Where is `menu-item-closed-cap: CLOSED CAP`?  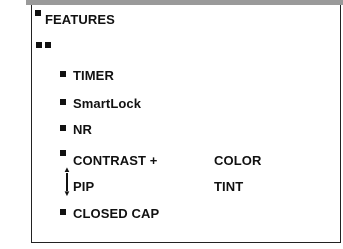
menu-item-closed-cap: CLOSED CAP is located at coordinates (116, 213).